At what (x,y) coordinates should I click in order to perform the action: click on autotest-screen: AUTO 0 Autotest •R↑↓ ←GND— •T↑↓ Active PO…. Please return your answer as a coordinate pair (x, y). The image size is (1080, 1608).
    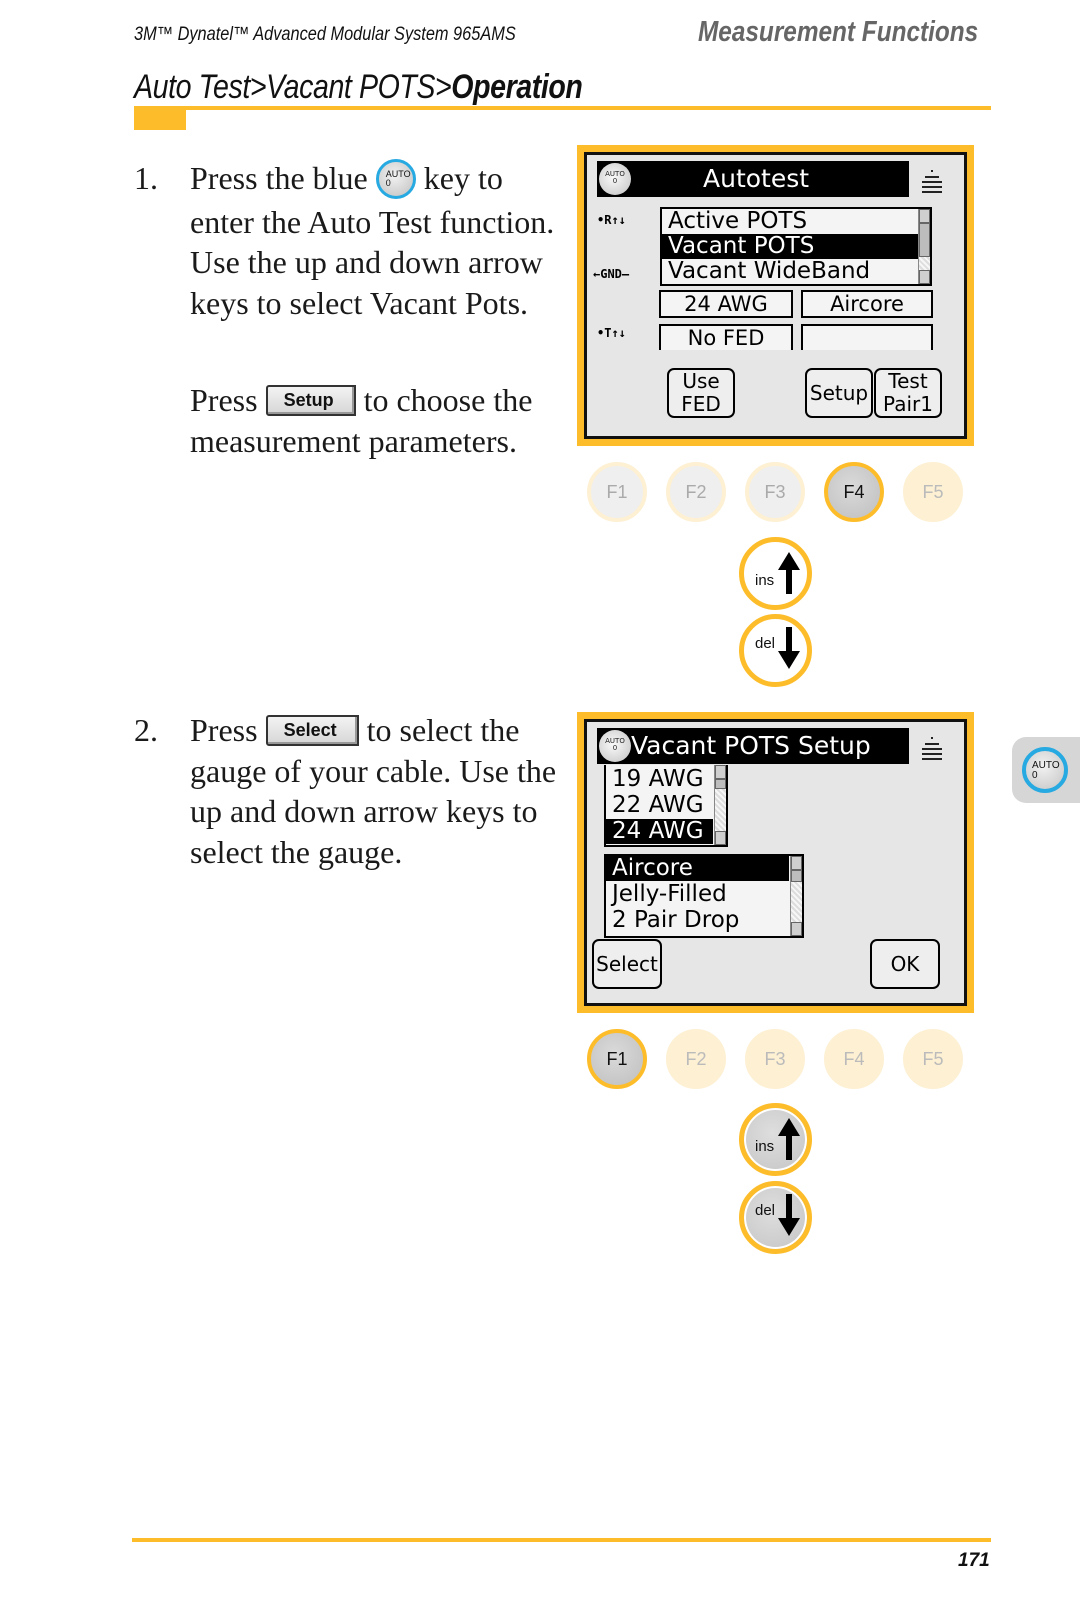
    Looking at the image, I should click on (775, 295).